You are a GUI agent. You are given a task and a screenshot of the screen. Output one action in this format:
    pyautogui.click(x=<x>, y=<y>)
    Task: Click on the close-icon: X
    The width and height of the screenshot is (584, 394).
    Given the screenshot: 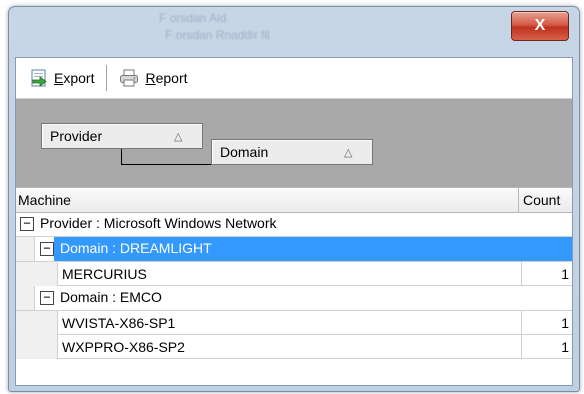 What is the action you would take?
    pyautogui.click(x=540, y=25)
    